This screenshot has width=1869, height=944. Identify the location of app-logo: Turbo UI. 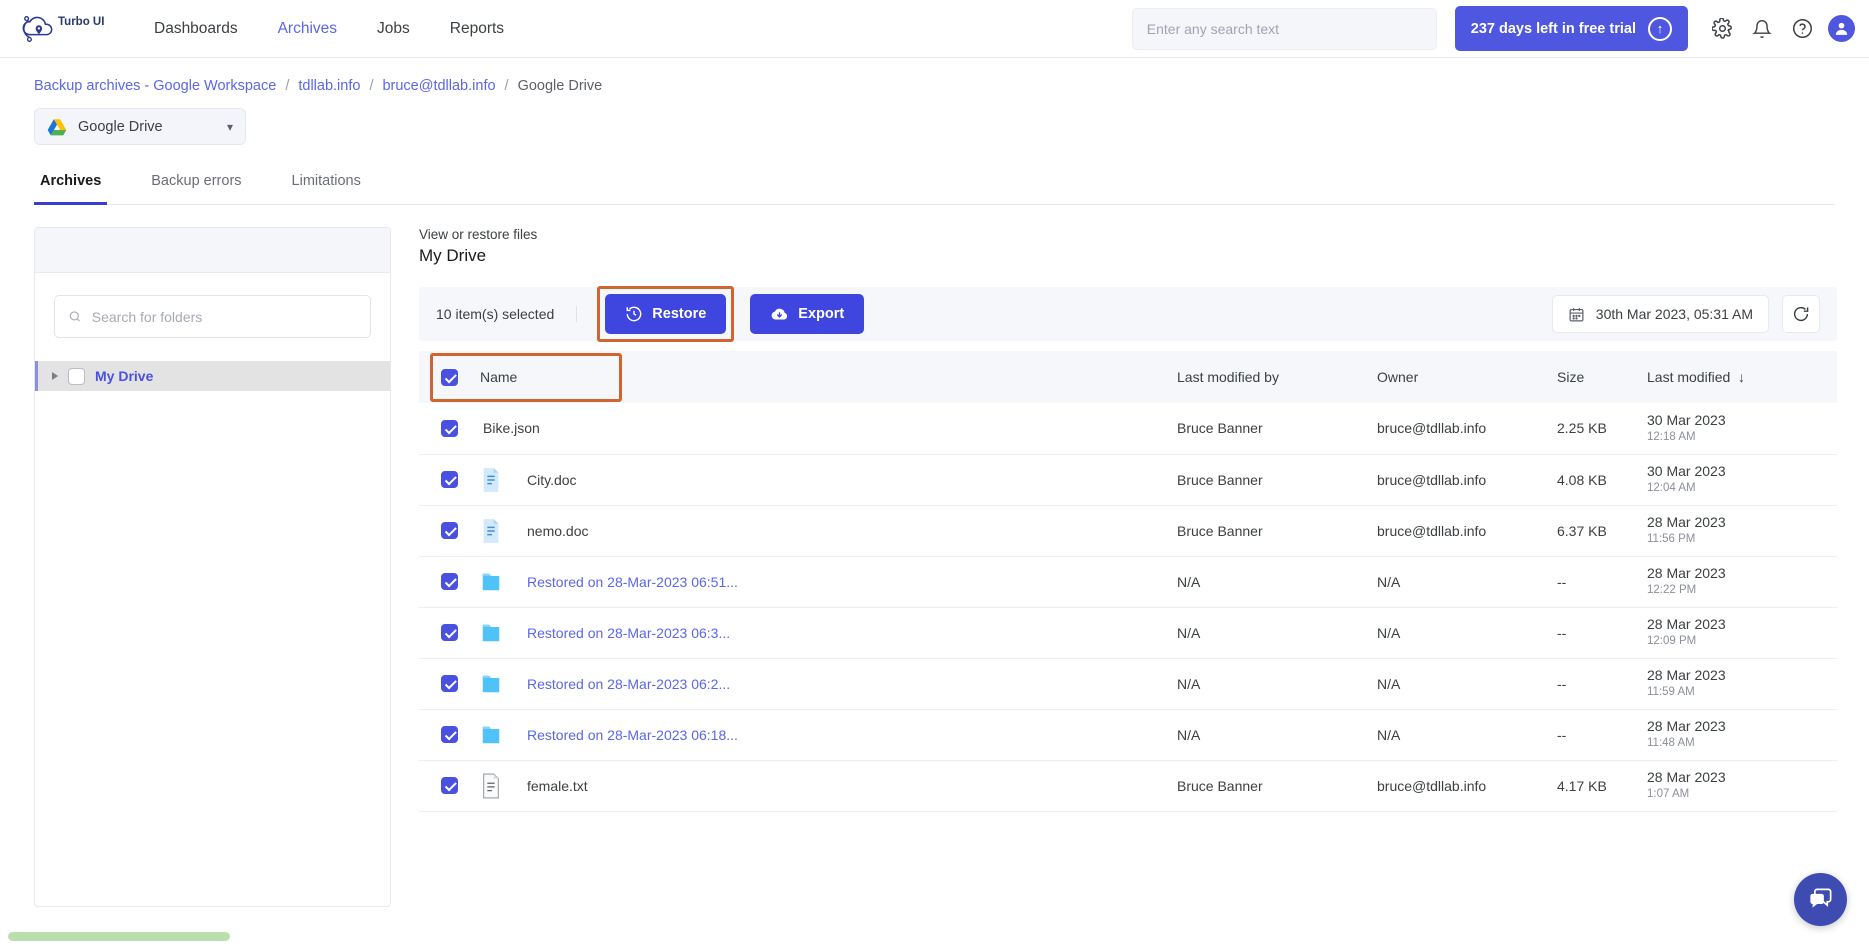
(78, 29).